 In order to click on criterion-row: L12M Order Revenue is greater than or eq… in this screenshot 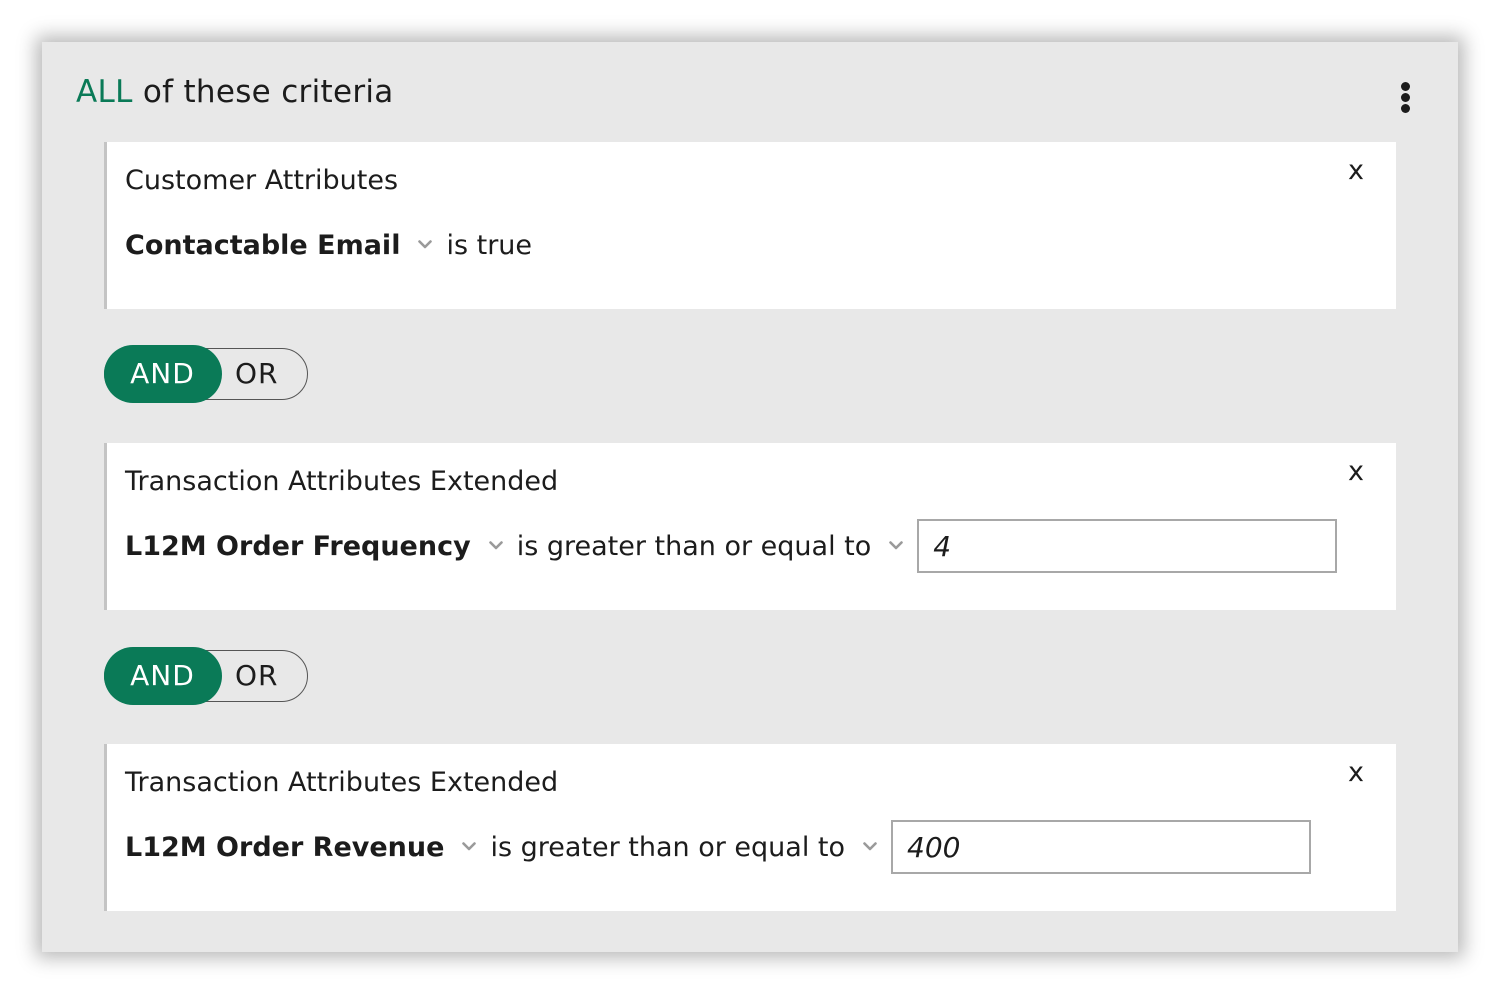, I will do `click(718, 847)`.